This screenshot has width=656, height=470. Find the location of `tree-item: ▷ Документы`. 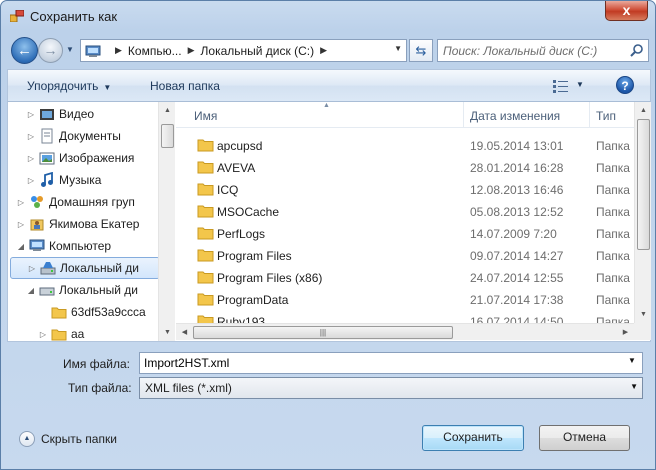

tree-item: ▷ Документы is located at coordinates (73, 136).